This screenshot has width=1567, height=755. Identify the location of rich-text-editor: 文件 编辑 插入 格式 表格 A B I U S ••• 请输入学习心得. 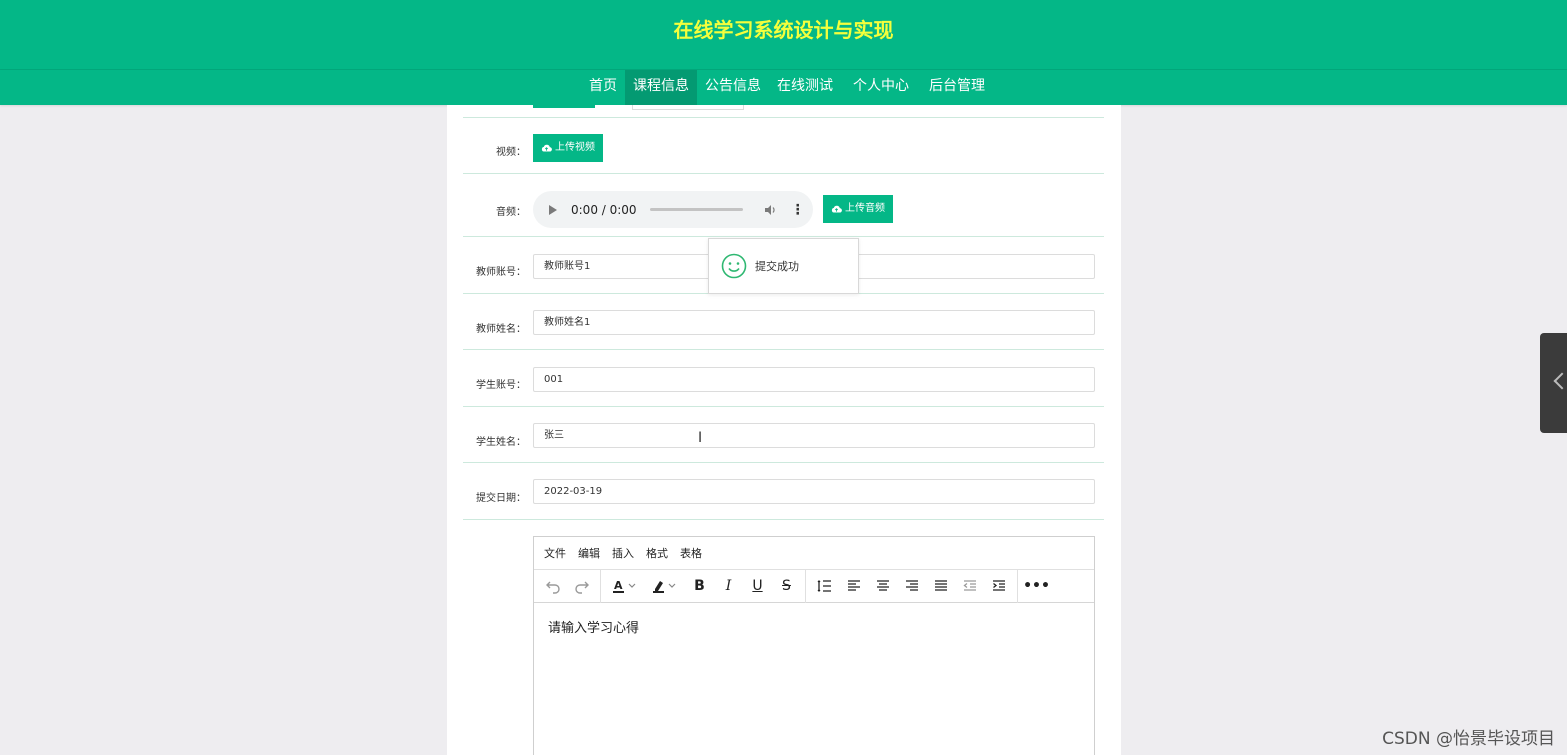
(814, 645).